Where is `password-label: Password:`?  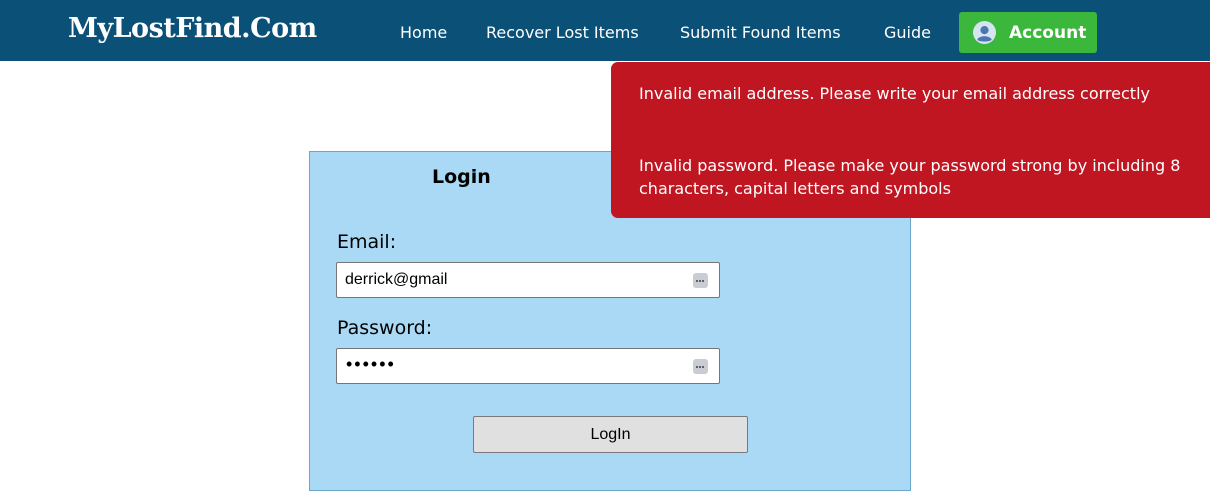
password-label: Password: is located at coordinates (385, 328).